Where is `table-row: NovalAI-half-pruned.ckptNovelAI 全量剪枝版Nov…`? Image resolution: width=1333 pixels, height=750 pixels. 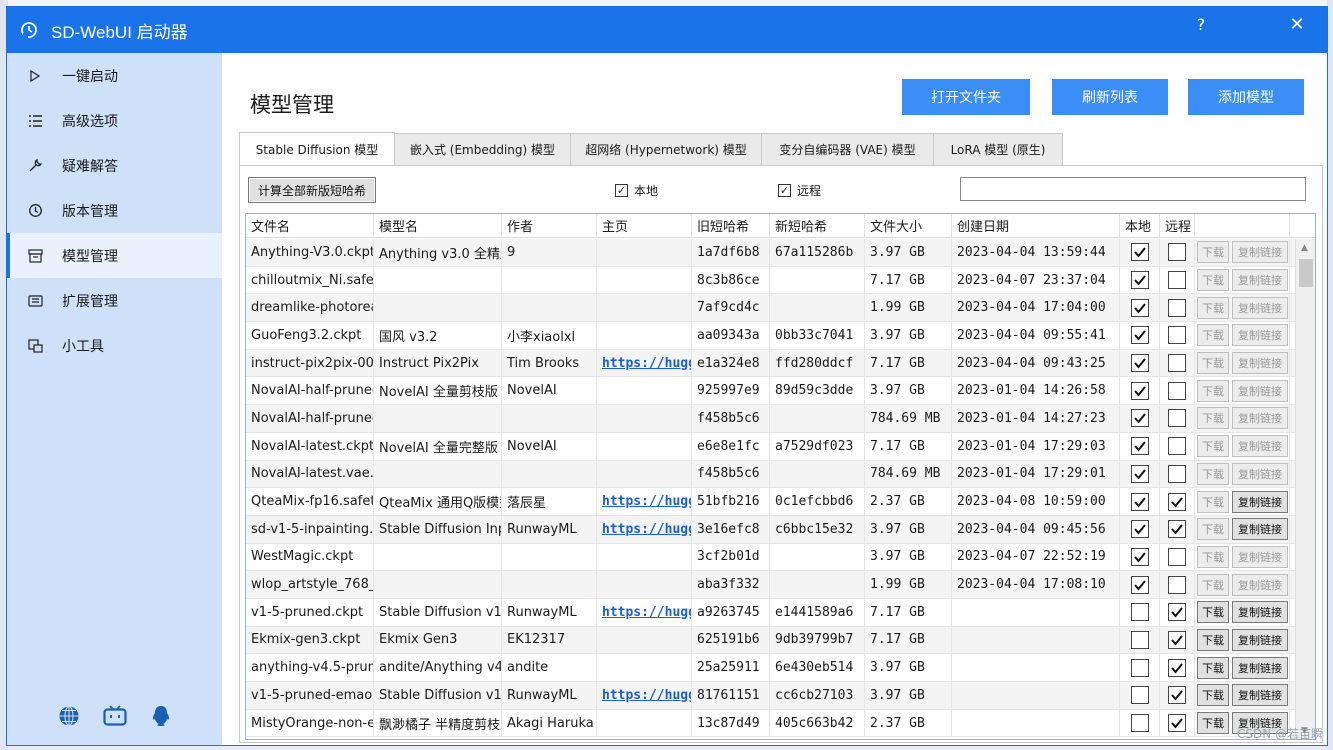 table-row: NovalAI-half-pruned.ckptNovelAI 全量剪枝版Nov… is located at coordinates (771, 391).